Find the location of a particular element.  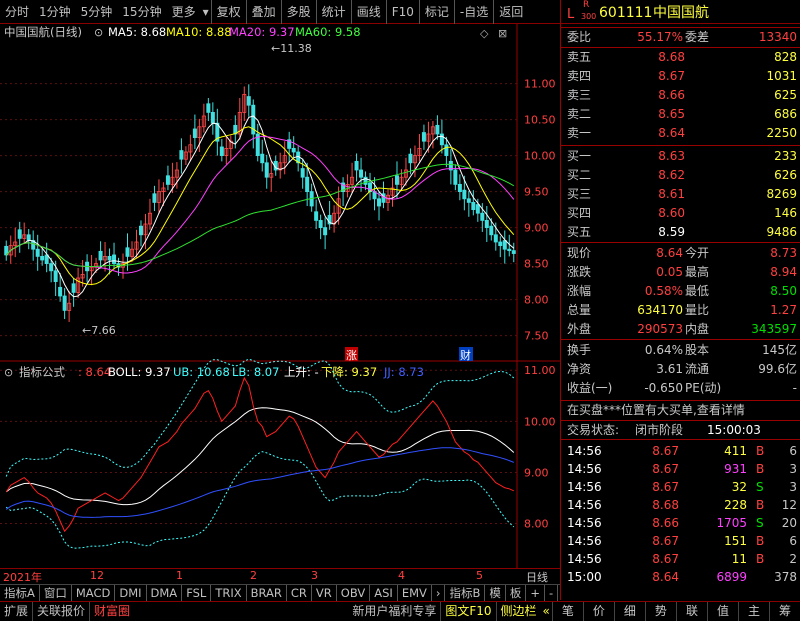

tab-template: 模 is located at coordinates (495, 593).